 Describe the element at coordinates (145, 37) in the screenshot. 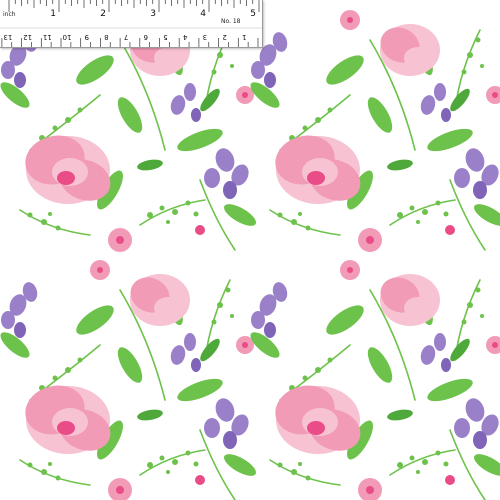

I see `cm-number: 6` at that location.